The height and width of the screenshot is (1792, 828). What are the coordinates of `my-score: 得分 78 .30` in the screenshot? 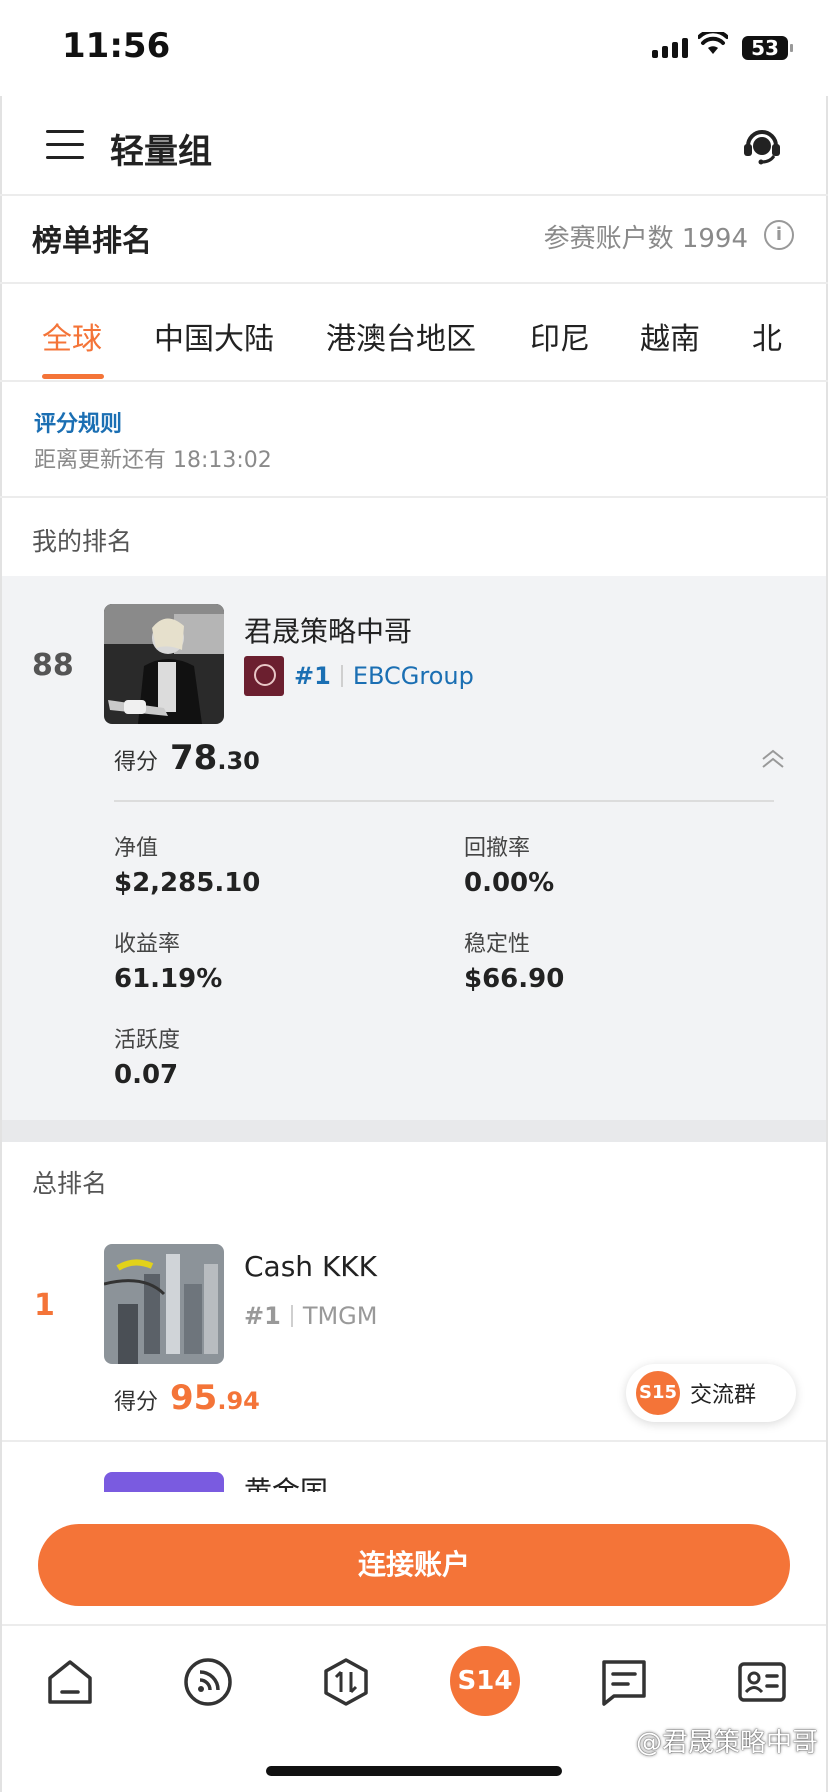 It's located at (187, 758).